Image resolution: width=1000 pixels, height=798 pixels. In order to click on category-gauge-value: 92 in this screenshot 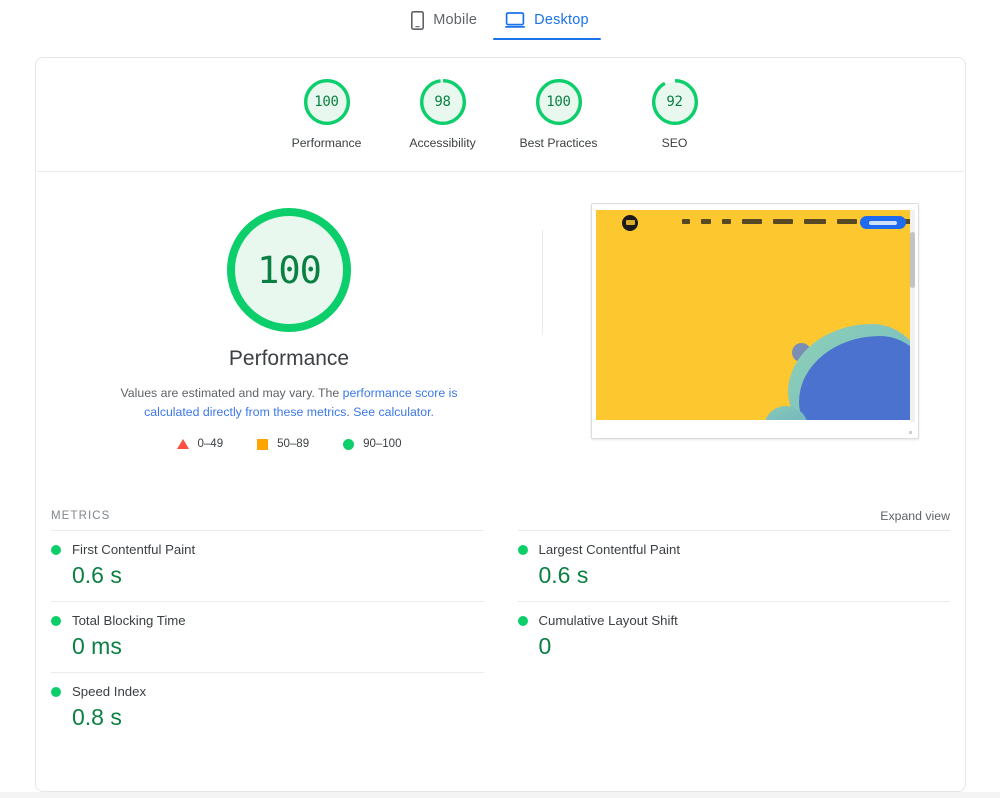, I will do `click(674, 102)`.